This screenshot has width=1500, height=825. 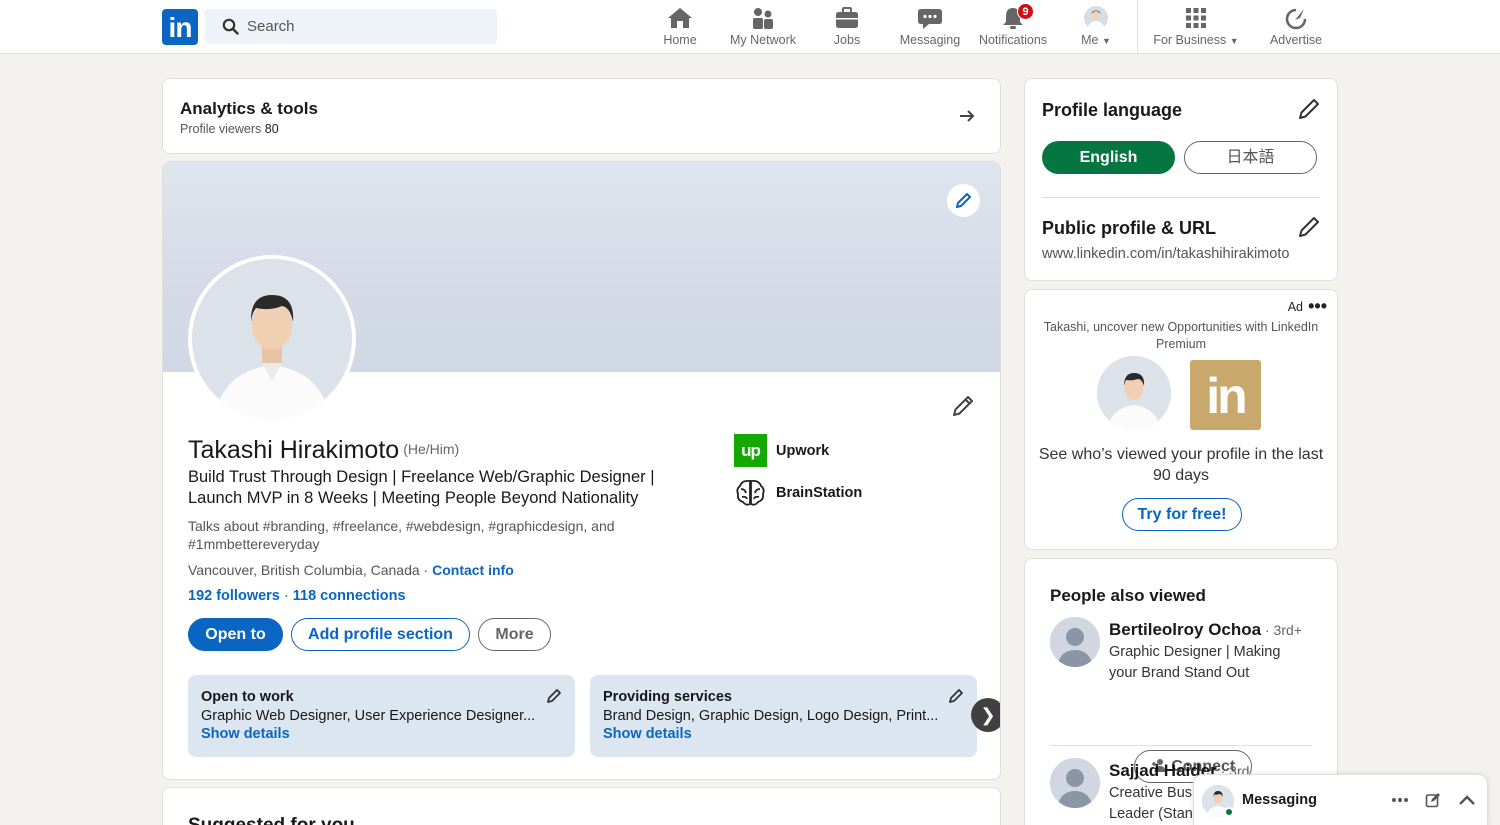 What do you see at coordinates (1196, 40) in the screenshot?
I see `nav-for-business-label: For Business ▼` at bounding box center [1196, 40].